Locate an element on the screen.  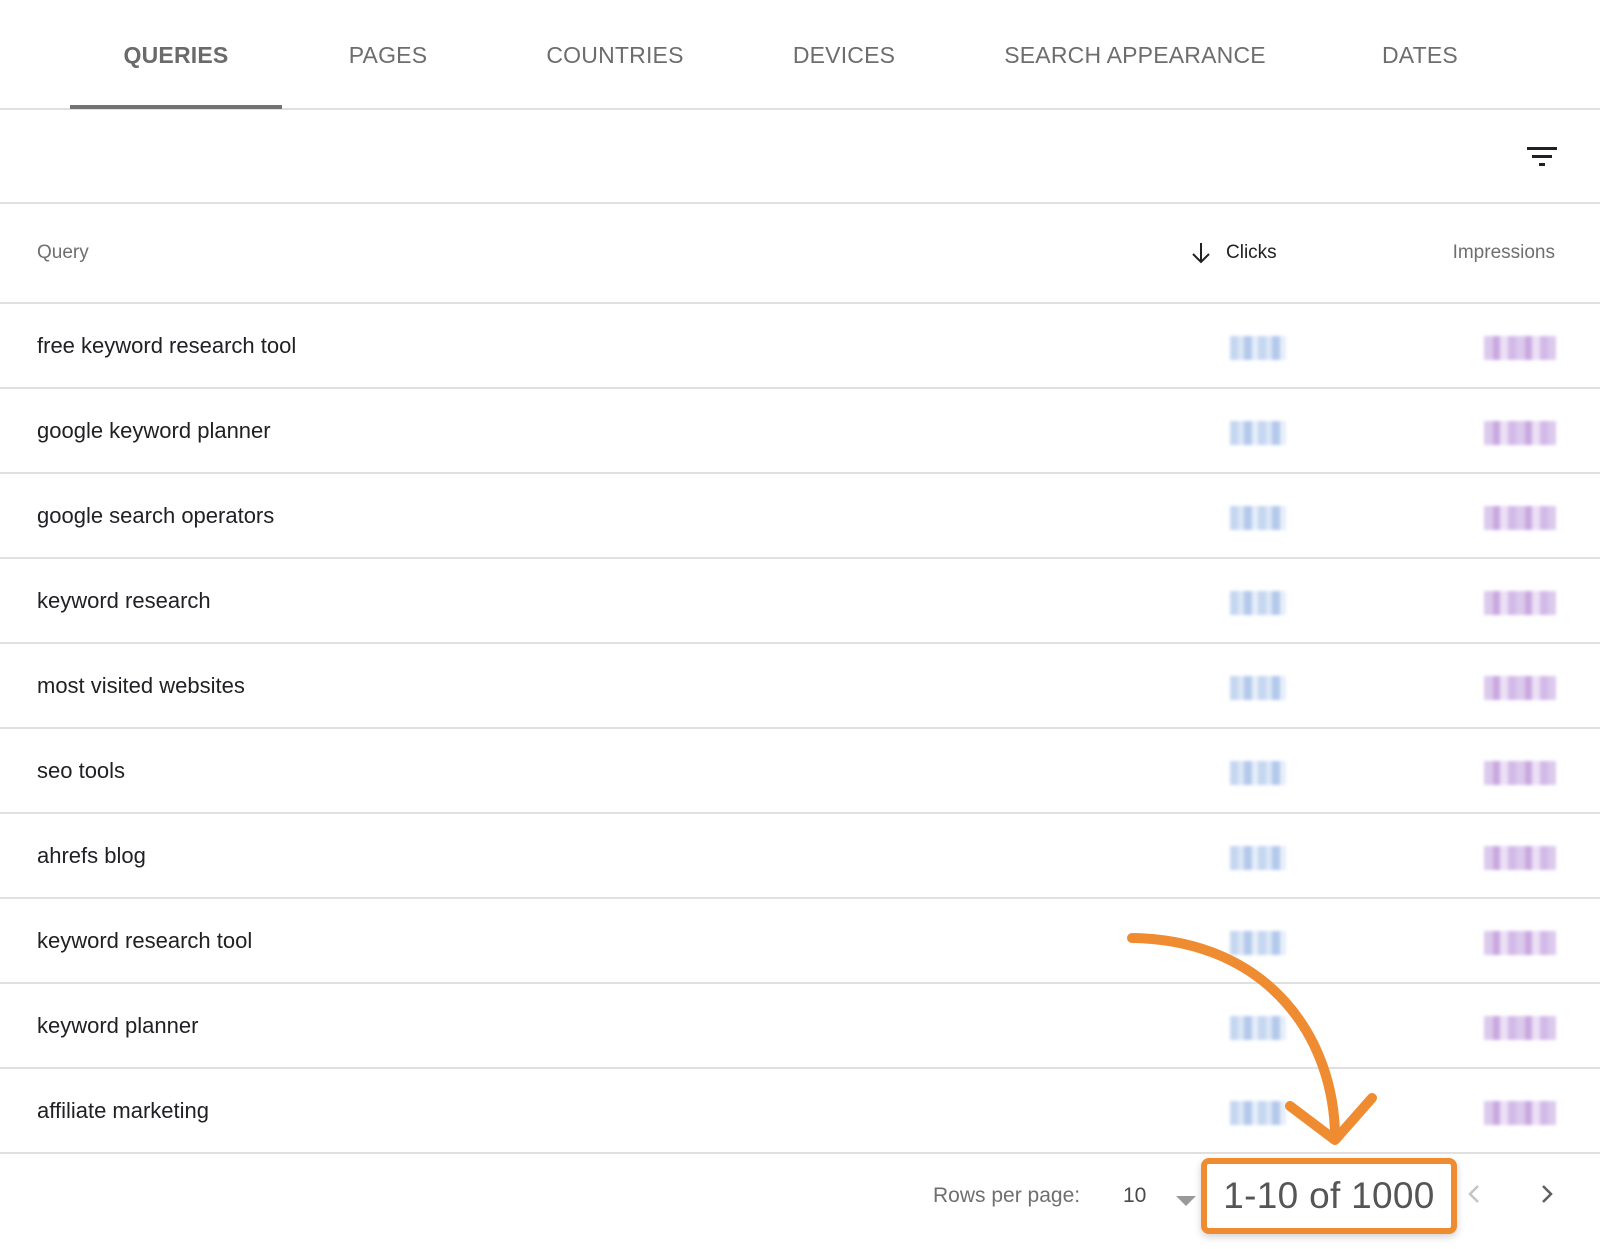
table-row: affiliate marketing is located at coordinates (800, 1111).